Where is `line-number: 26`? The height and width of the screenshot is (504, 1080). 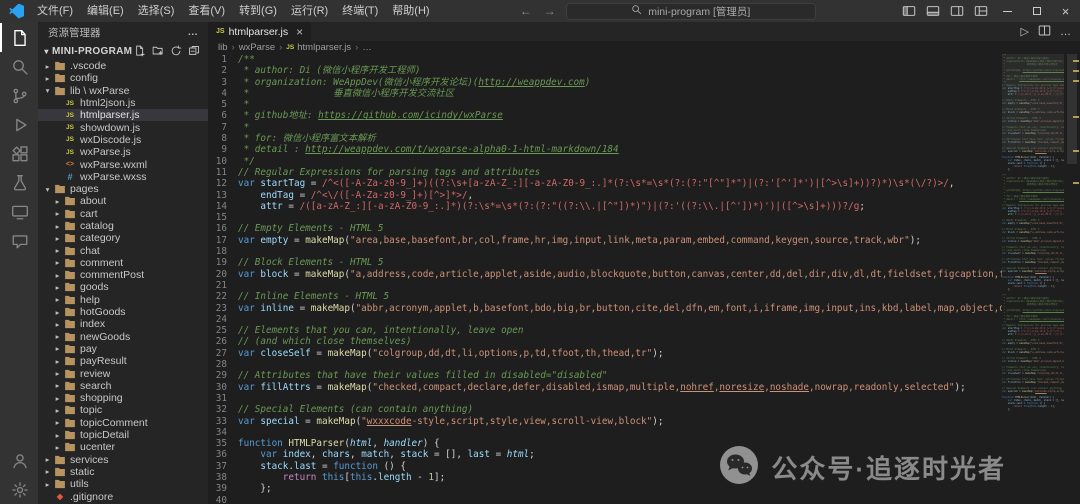 line-number: 26 is located at coordinates (223, 341).